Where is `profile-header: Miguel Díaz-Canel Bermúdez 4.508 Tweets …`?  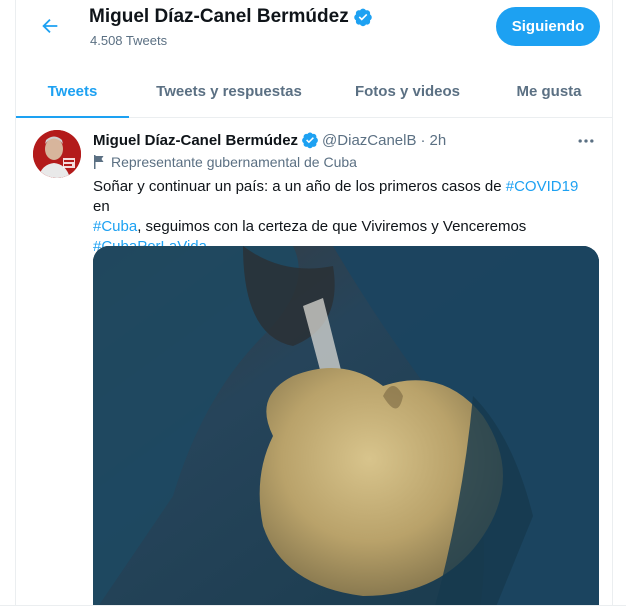 profile-header: Miguel Díaz-Canel Bermúdez 4.508 Tweets … is located at coordinates (314, 26).